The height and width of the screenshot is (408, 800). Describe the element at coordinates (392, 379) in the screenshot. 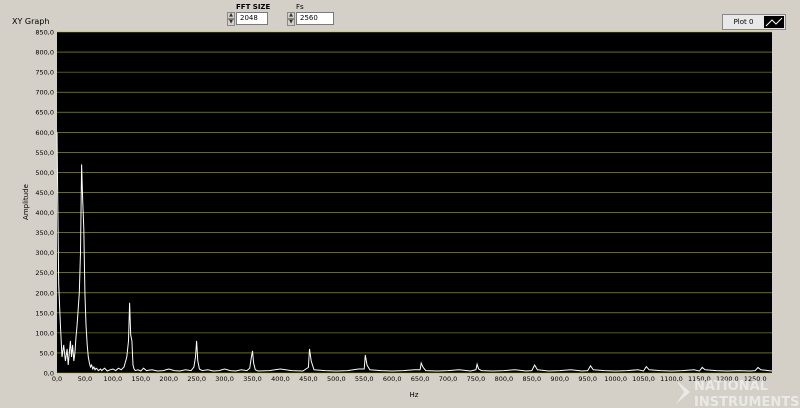

I see `x-tick-label: 600,0` at that location.